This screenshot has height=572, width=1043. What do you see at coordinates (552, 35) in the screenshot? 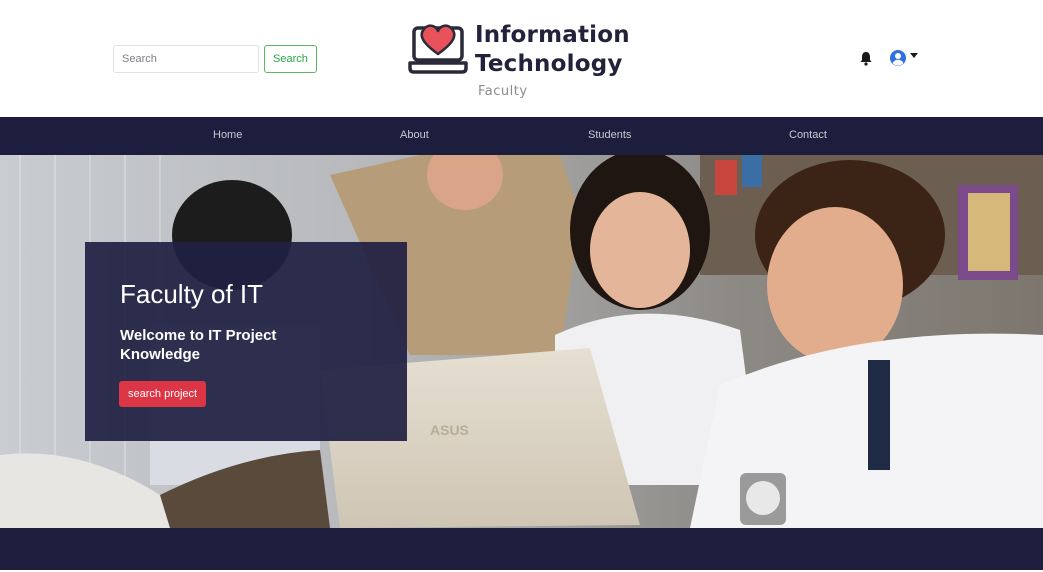
I see `logo-title-line1: Information` at bounding box center [552, 35].